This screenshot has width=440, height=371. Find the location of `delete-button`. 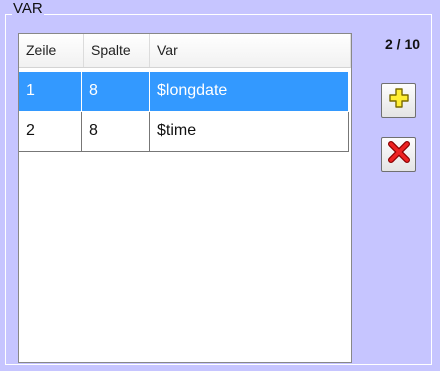

delete-button is located at coordinates (398, 154).